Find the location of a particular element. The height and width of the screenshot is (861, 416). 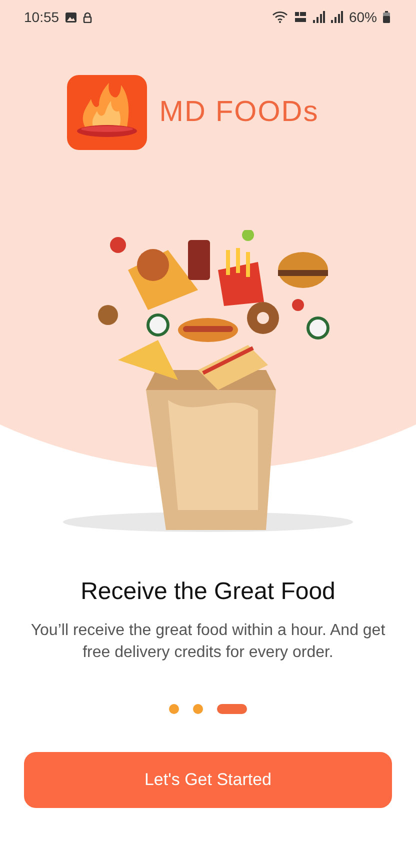

flame-plate-logo-icon is located at coordinates (107, 112).